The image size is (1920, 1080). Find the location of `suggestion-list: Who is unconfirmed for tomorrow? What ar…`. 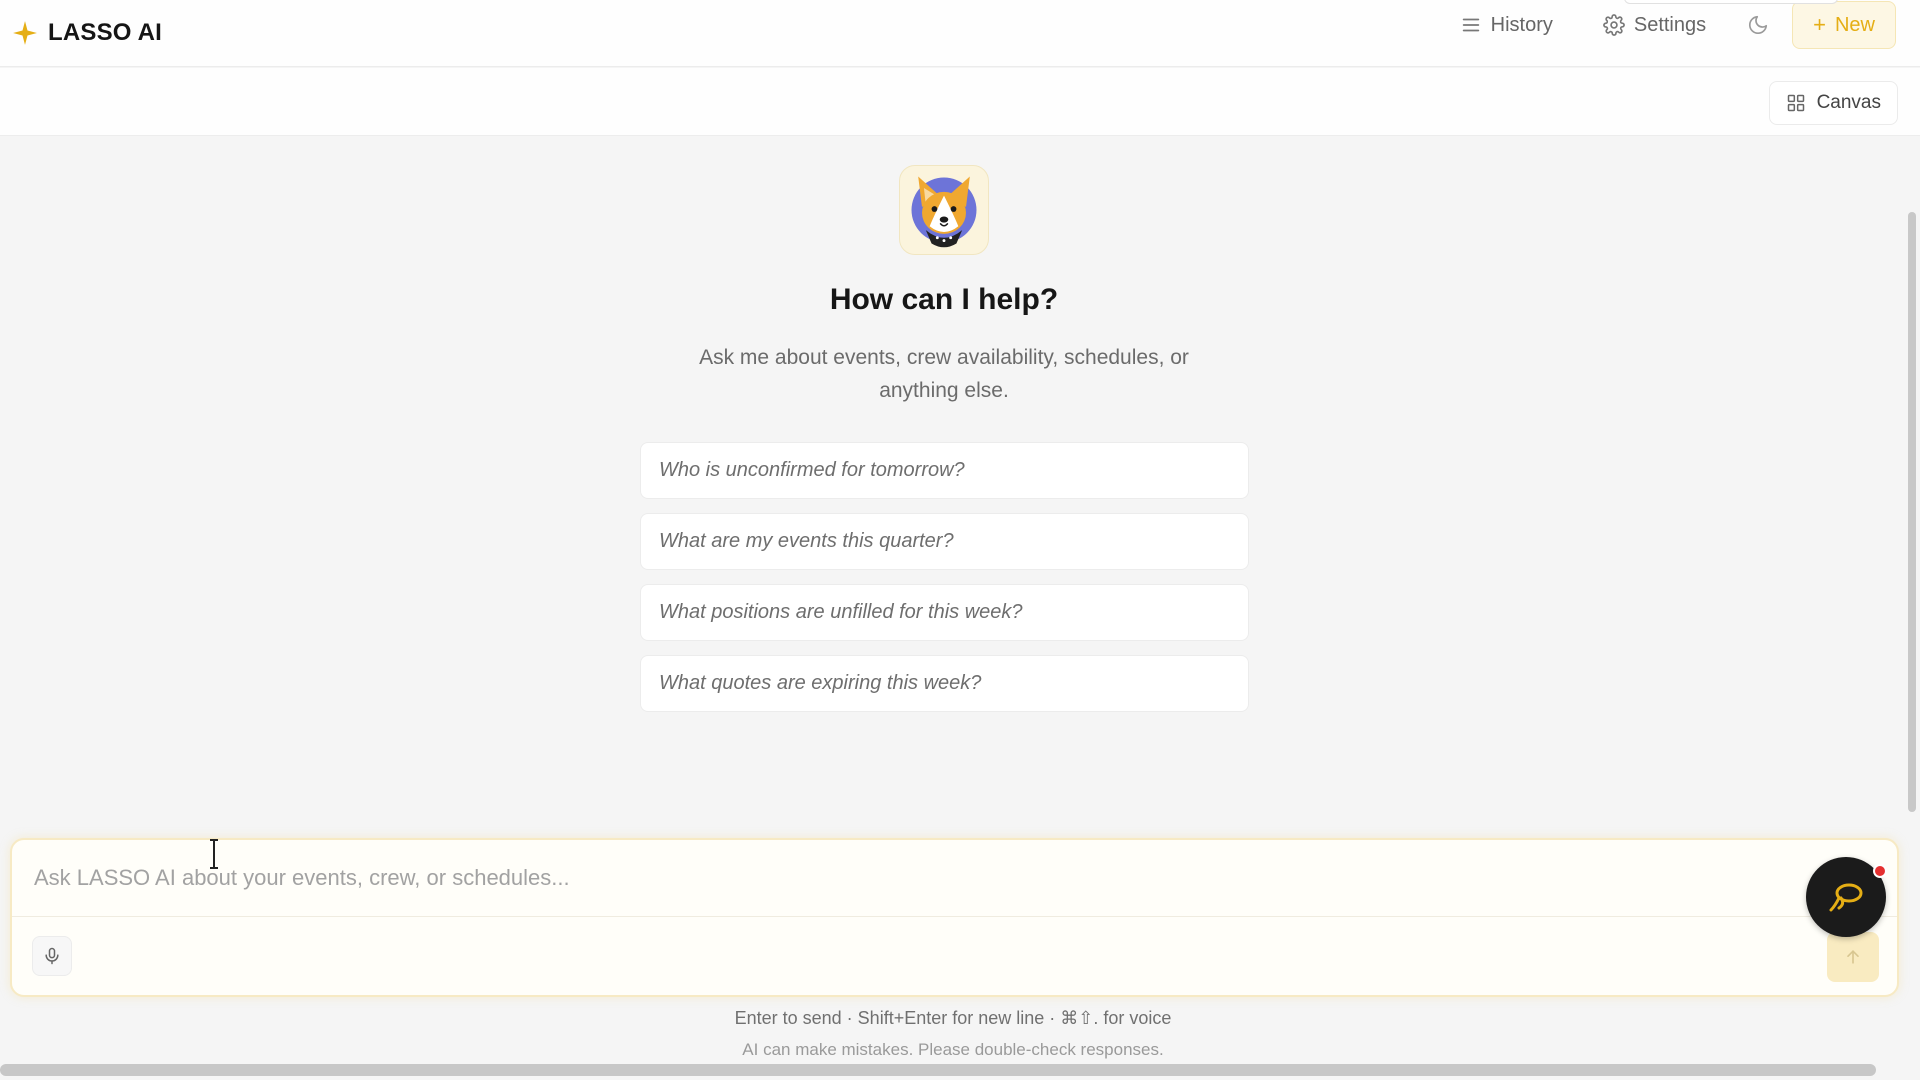

suggestion-list: Who is unconfirmed for tomorrow? What ar… is located at coordinates (944, 577).